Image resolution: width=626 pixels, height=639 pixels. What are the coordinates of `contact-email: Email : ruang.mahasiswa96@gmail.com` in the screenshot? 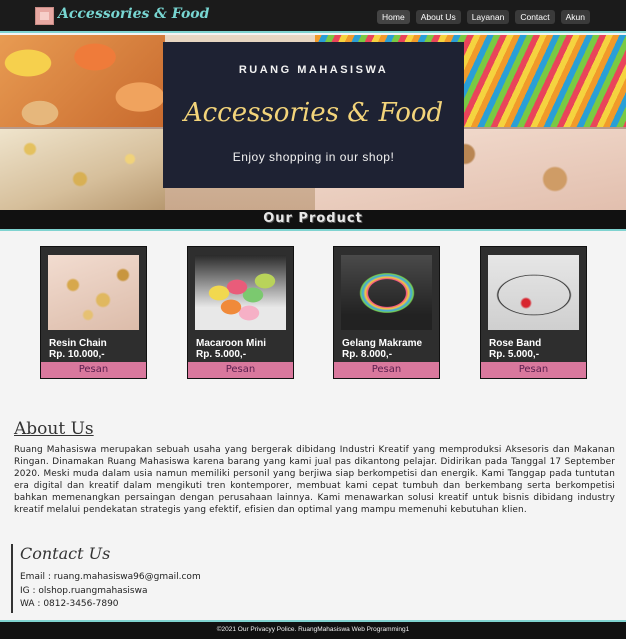 It's located at (110, 577).